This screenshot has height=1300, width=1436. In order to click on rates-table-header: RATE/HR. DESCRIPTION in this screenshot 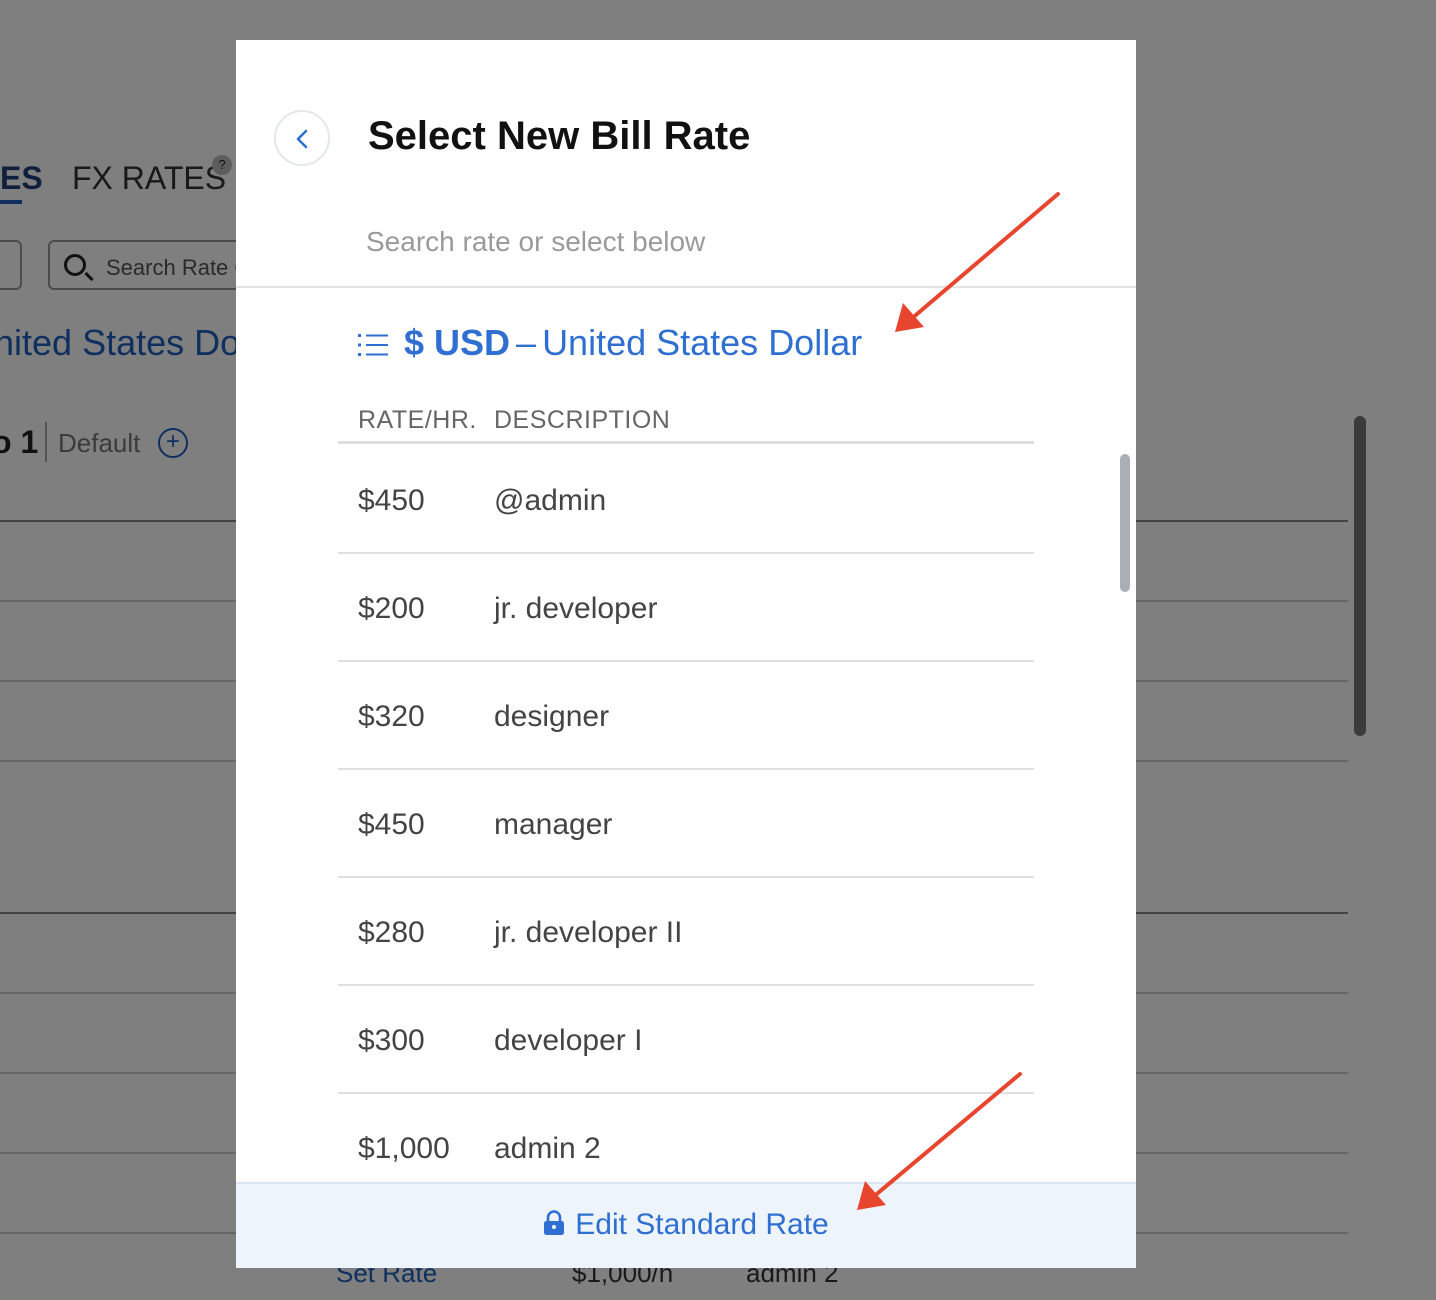, I will do `click(686, 424)`.